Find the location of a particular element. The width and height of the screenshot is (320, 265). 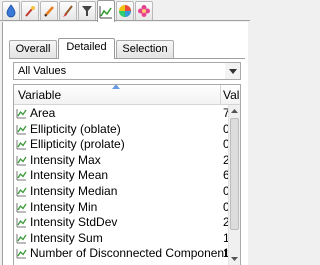

table-row: Intensity Min0.0 is located at coordinates (125, 207).